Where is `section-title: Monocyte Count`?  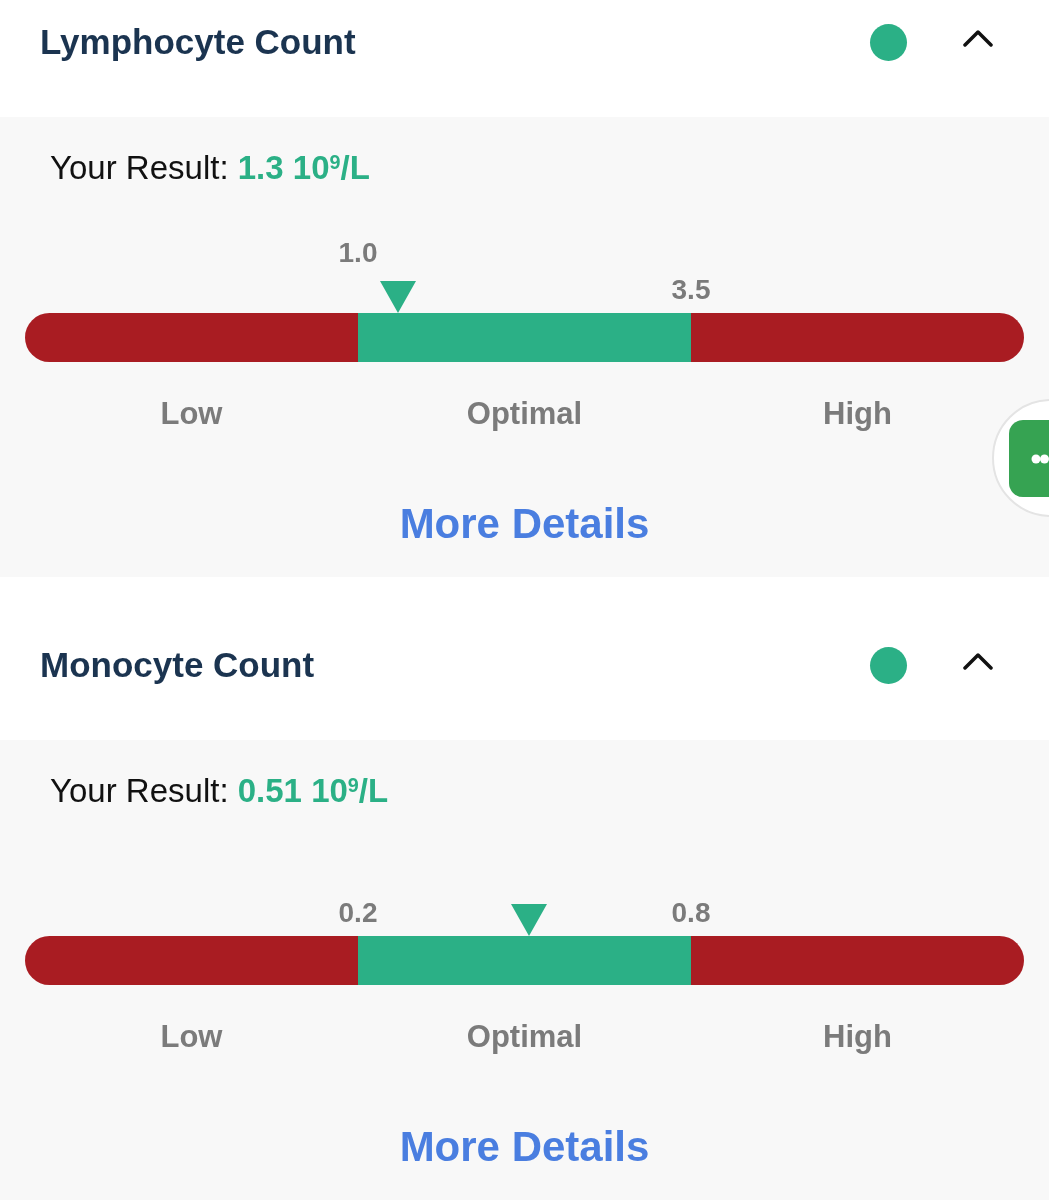 section-title: Monocyte Count is located at coordinates (178, 665).